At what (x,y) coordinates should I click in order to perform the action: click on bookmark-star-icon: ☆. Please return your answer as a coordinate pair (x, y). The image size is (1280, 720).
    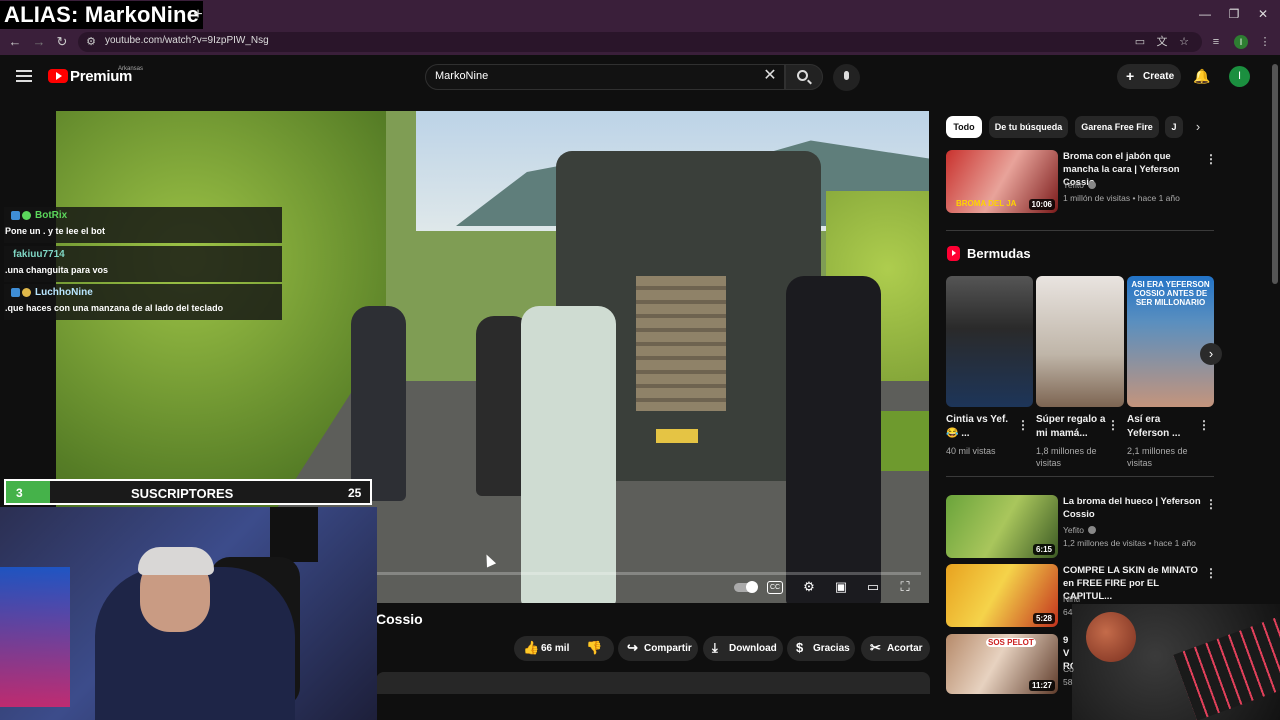
    Looking at the image, I should click on (1184, 42).